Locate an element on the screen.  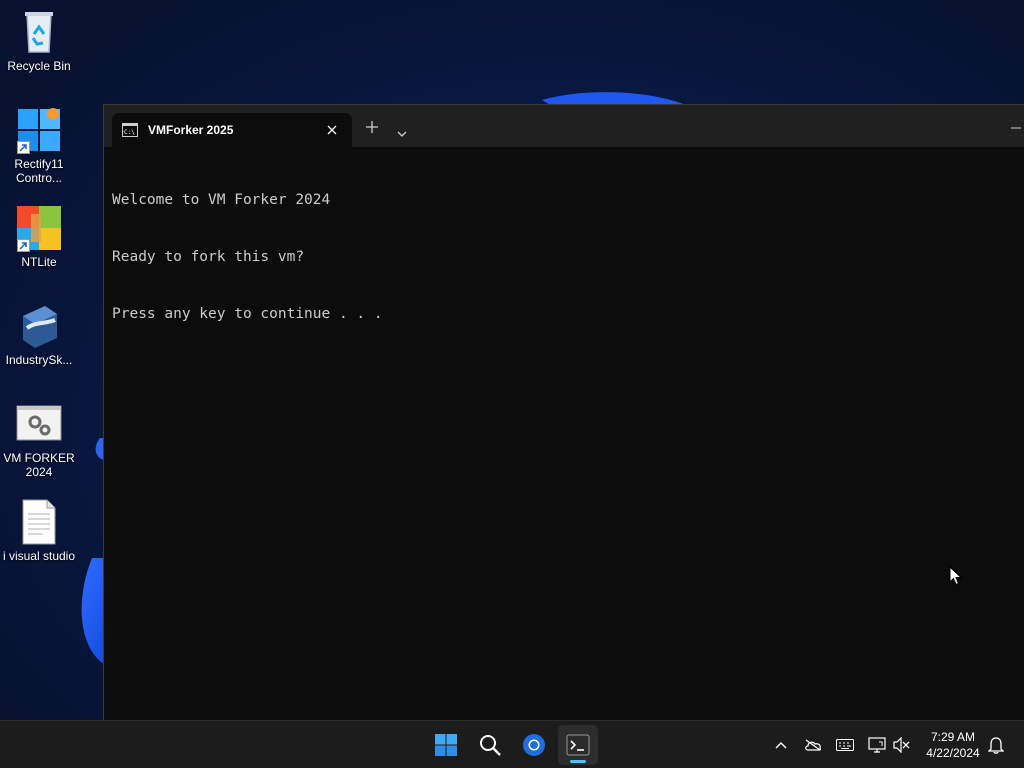
tab-dropdown-button is located at coordinates (402, 133).